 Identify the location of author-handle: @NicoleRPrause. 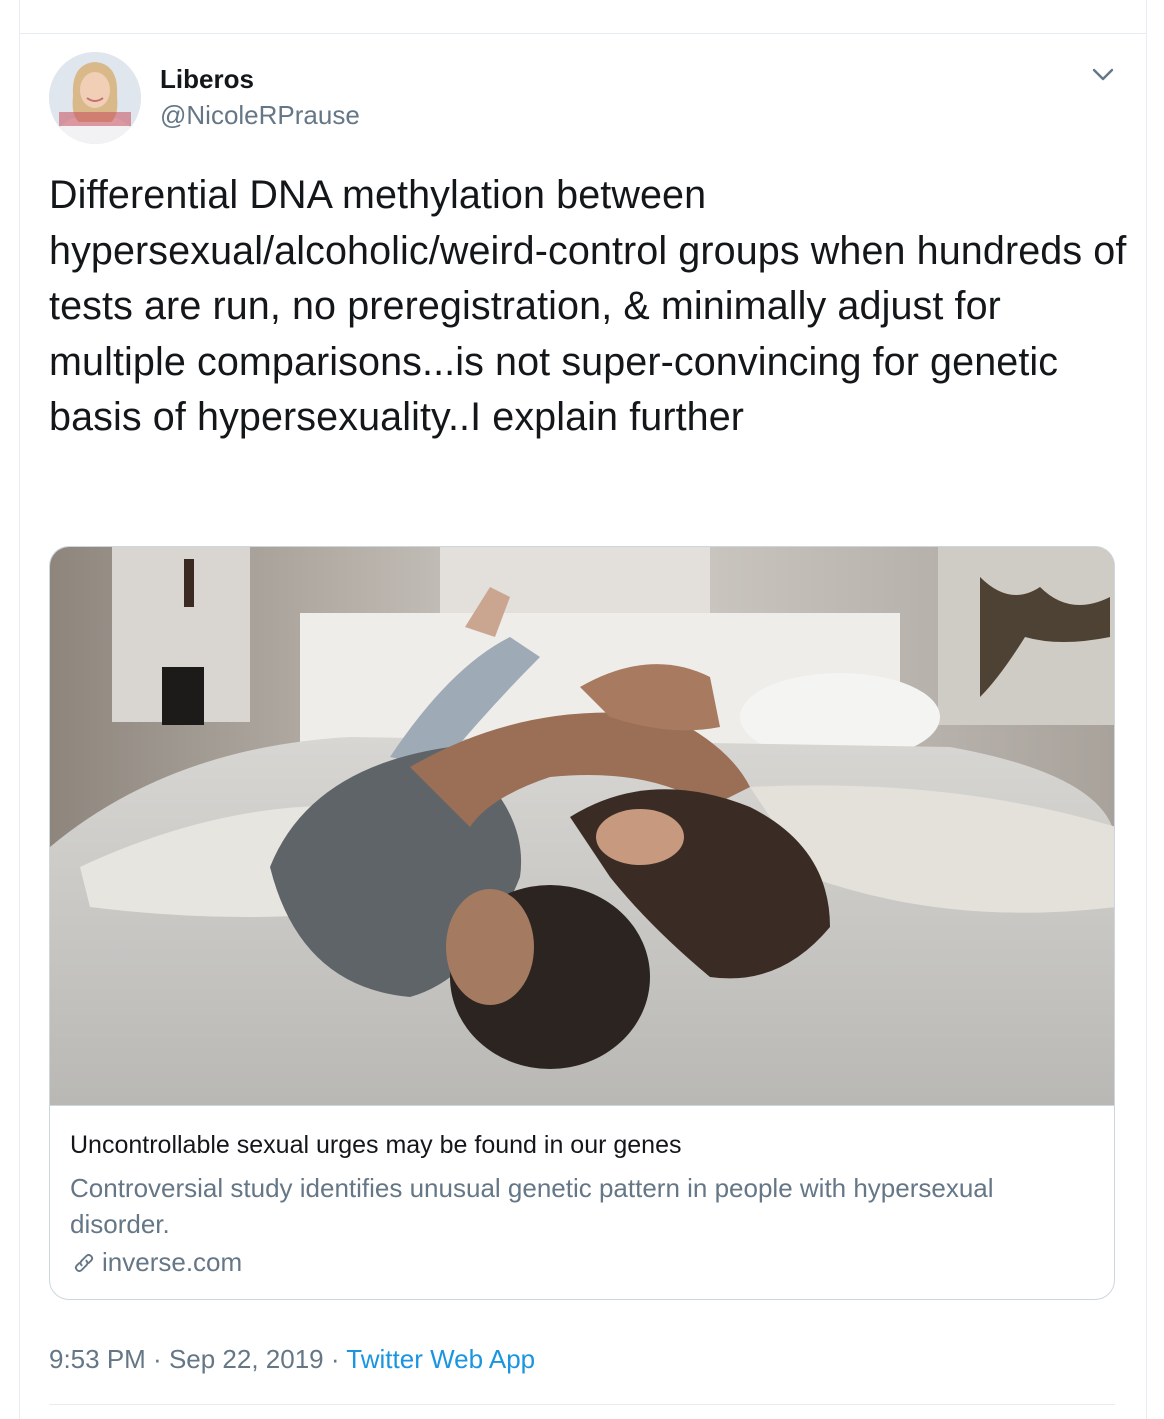
(260, 115).